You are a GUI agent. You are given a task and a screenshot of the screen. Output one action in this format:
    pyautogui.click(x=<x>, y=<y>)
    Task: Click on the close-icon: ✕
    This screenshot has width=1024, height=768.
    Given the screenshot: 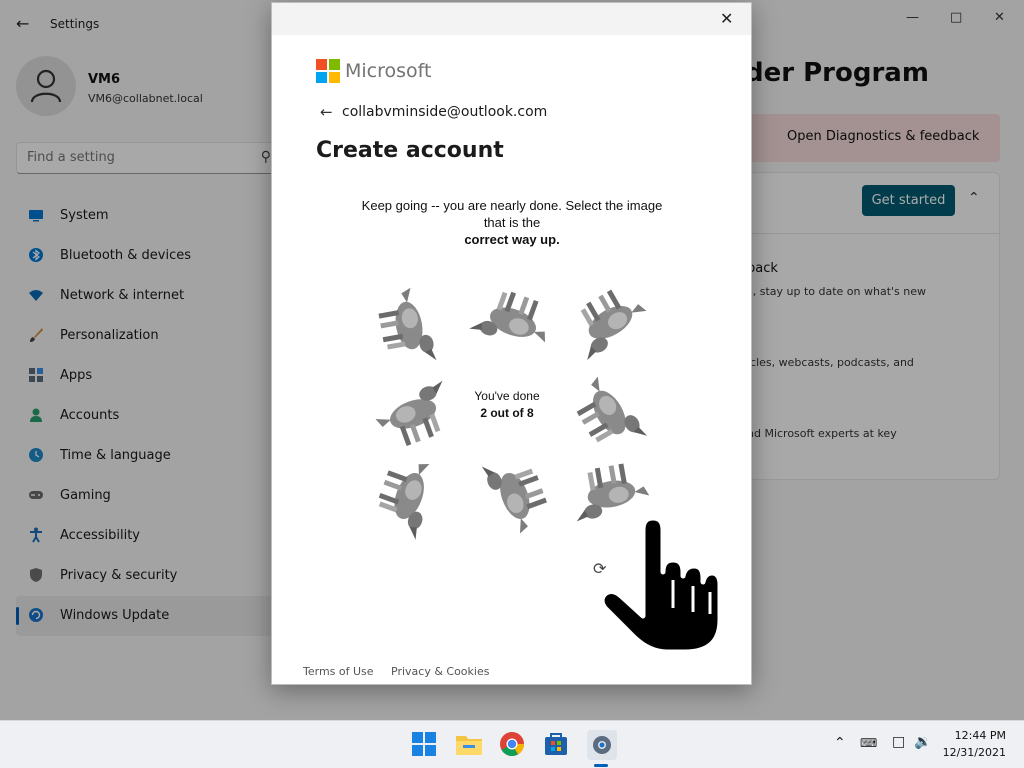 What is the action you would take?
    pyautogui.click(x=726, y=18)
    